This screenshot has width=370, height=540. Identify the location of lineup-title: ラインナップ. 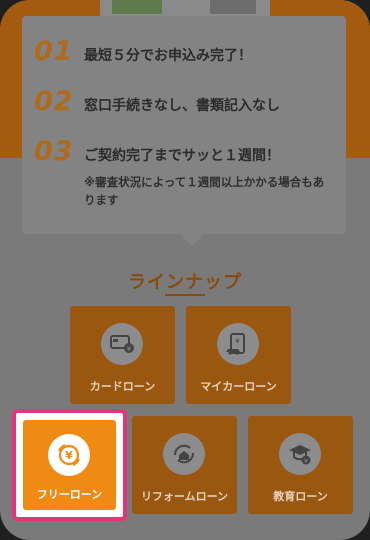
(185, 282).